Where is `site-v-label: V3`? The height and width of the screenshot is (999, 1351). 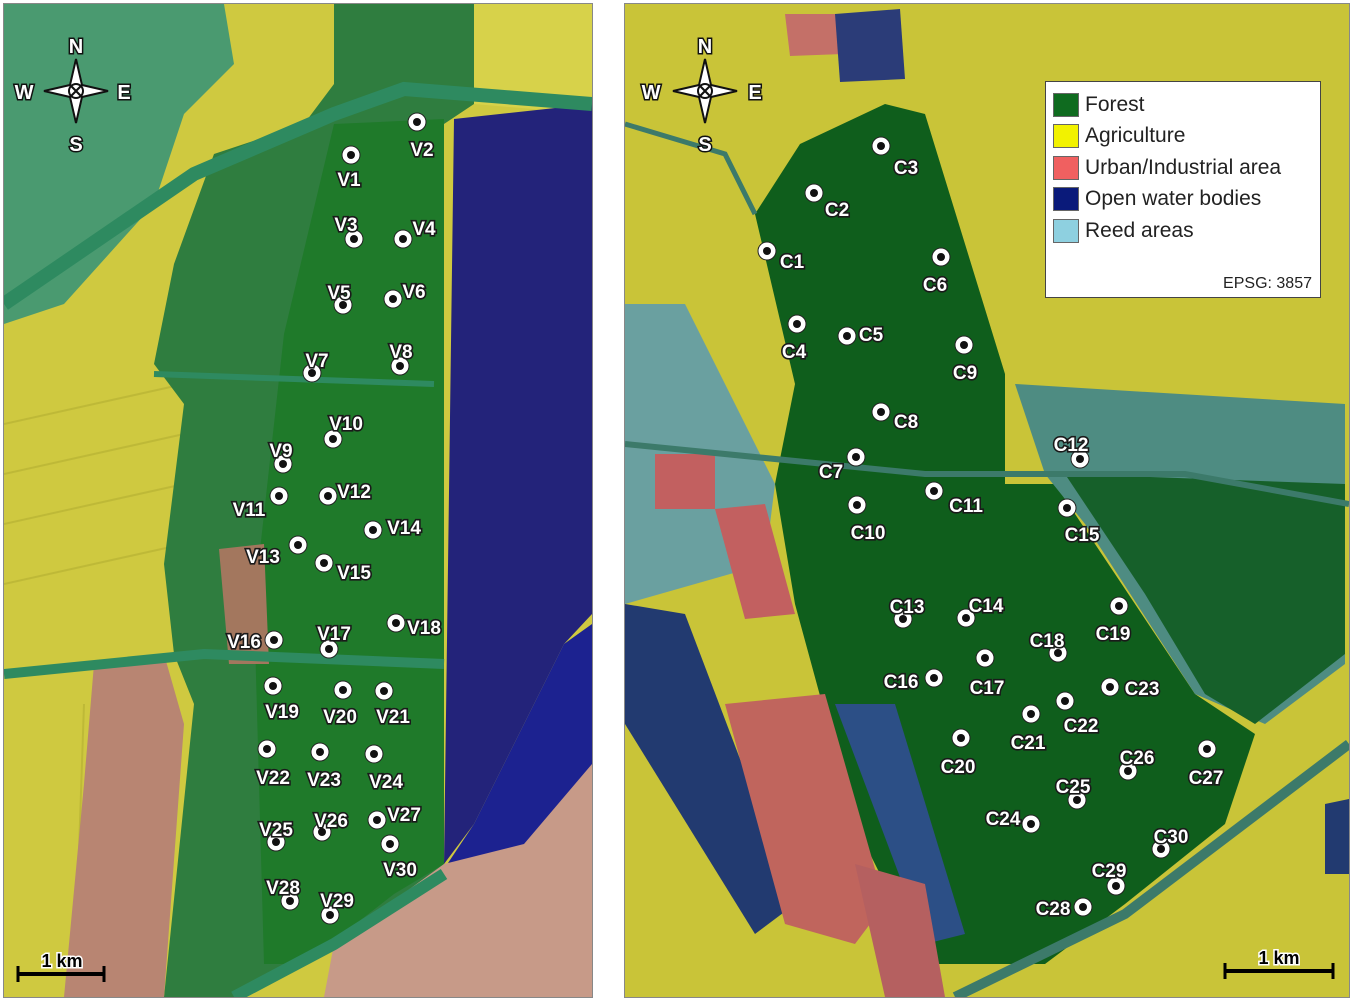
site-v-label: V3 is located at coordinates (345, 225).